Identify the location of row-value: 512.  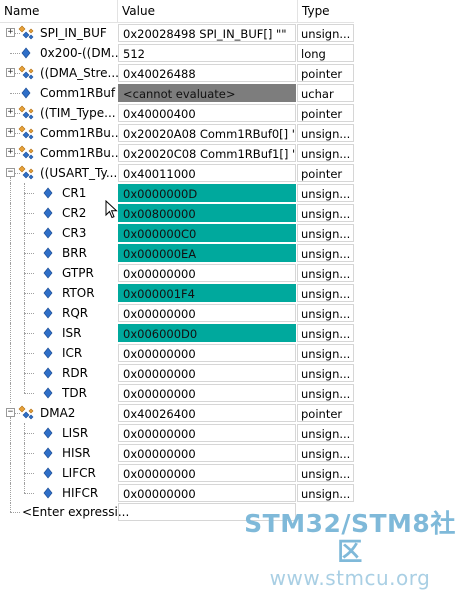
(207, 53).